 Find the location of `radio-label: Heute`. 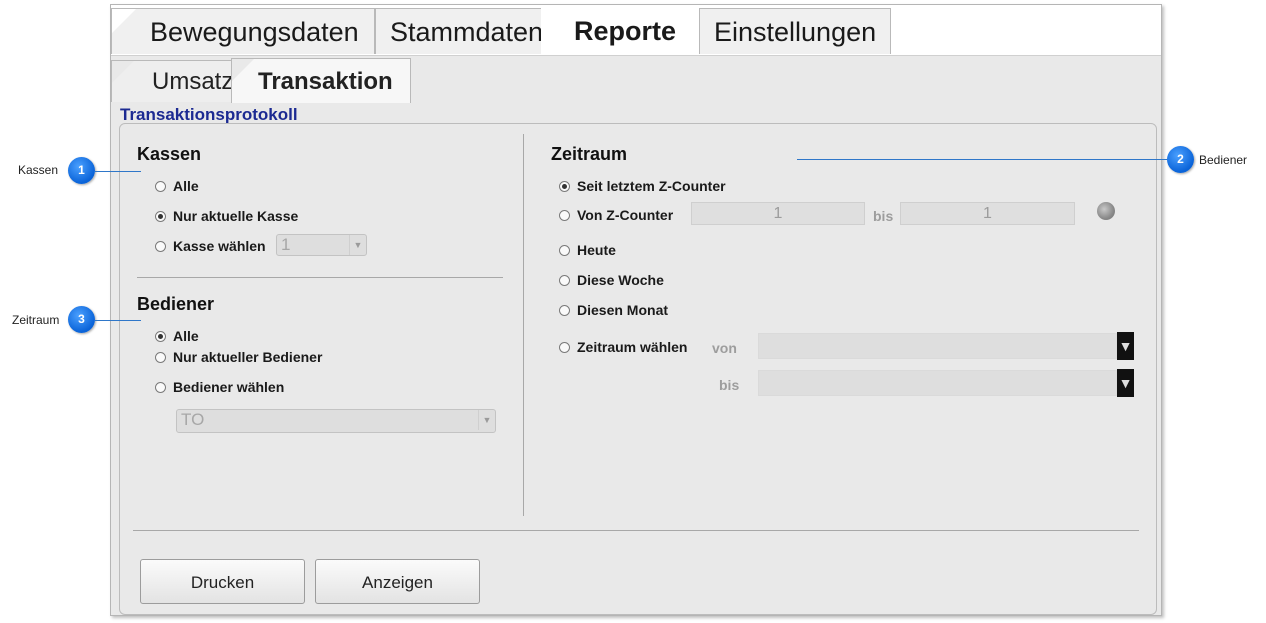

radio-label: Heute is located at coordinates (596, 250).